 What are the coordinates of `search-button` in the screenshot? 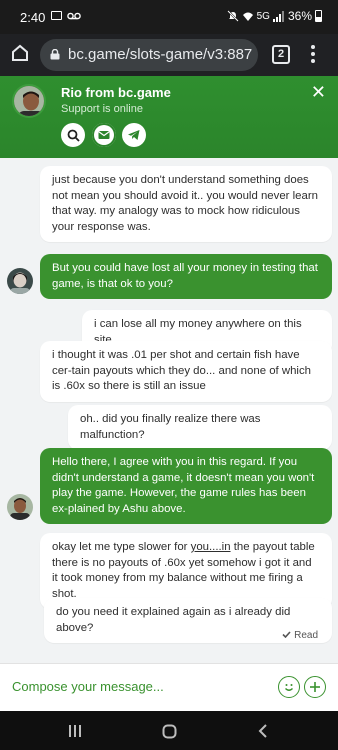 It's located at (73, 135).